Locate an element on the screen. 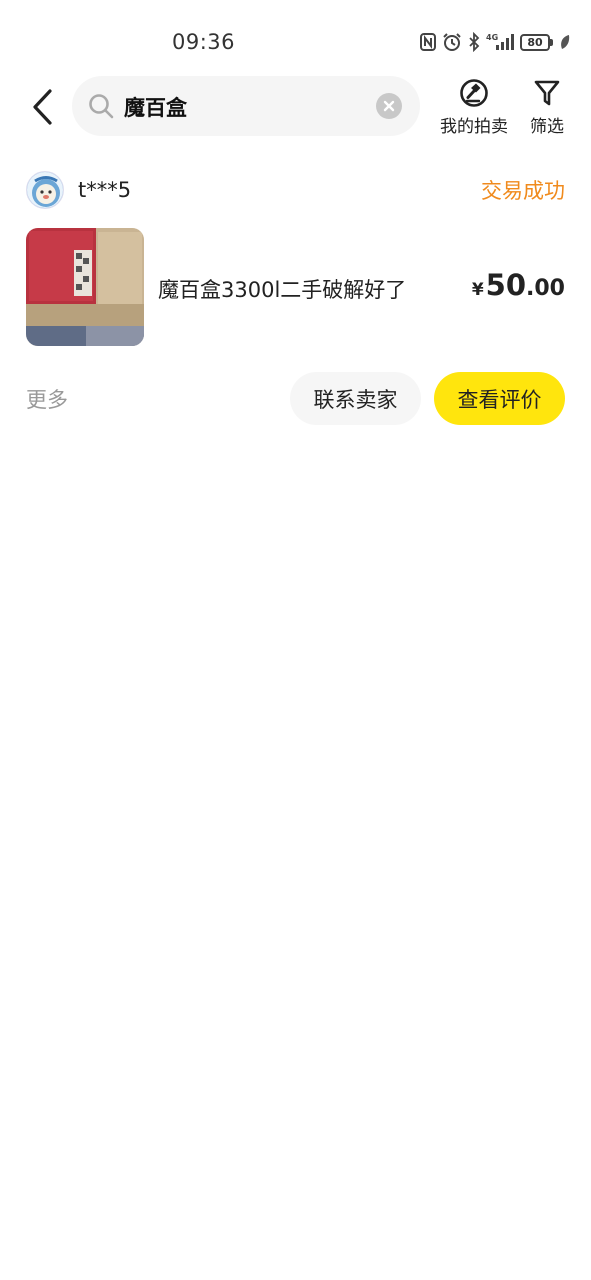 This screenshot has height=1280, width=591. my-auctions-button: 我的拍卖 is located at coordinates (474, 107).